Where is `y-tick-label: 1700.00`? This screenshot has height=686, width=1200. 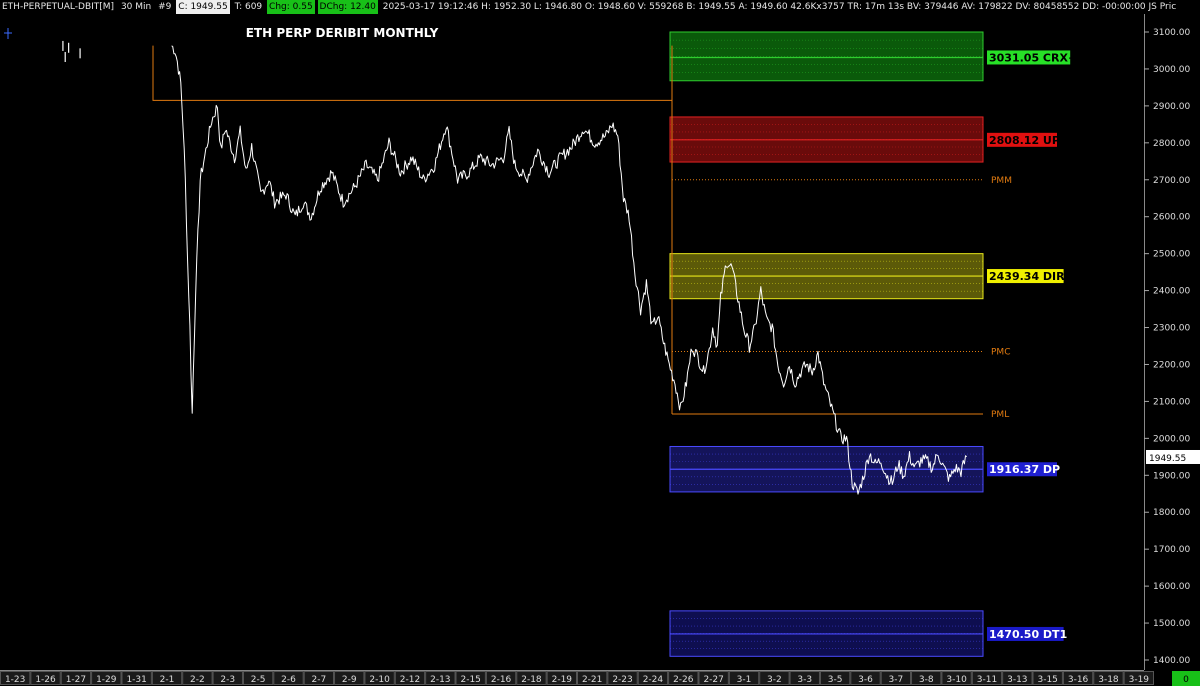 y-tick-label: 1700.00 is located at coordinates (1171, 550).